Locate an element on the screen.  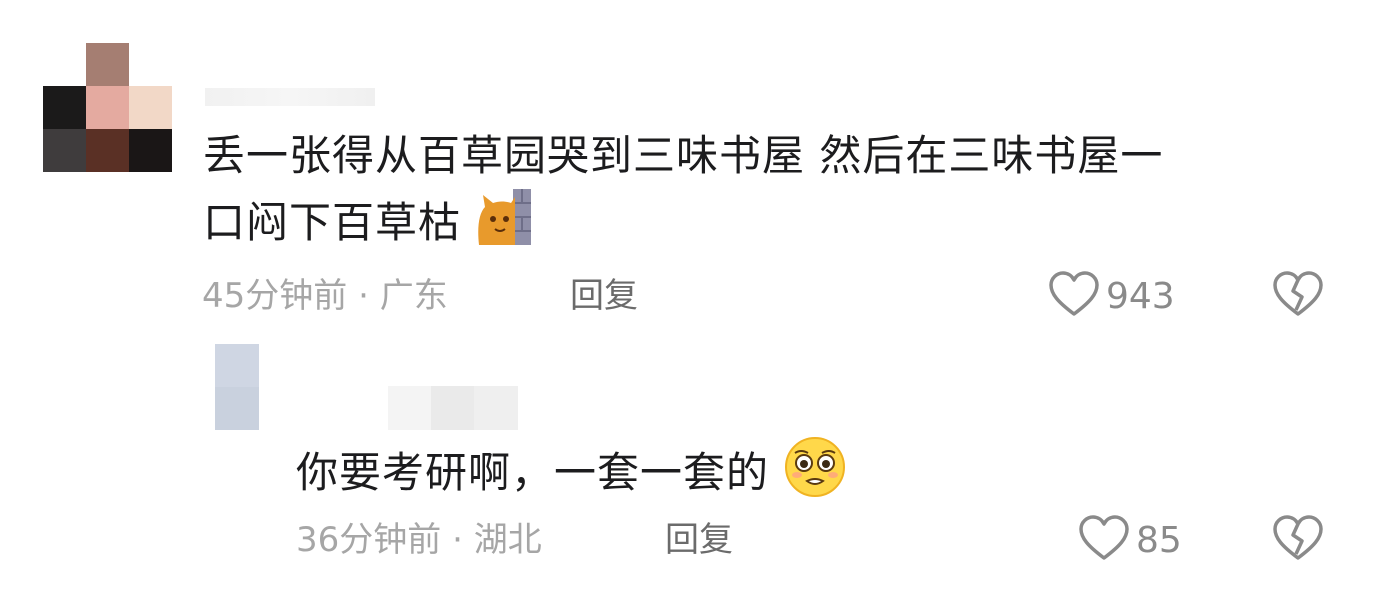
comment-meta: 45分钟前 · 广东 is located at coordinates (325, 296).